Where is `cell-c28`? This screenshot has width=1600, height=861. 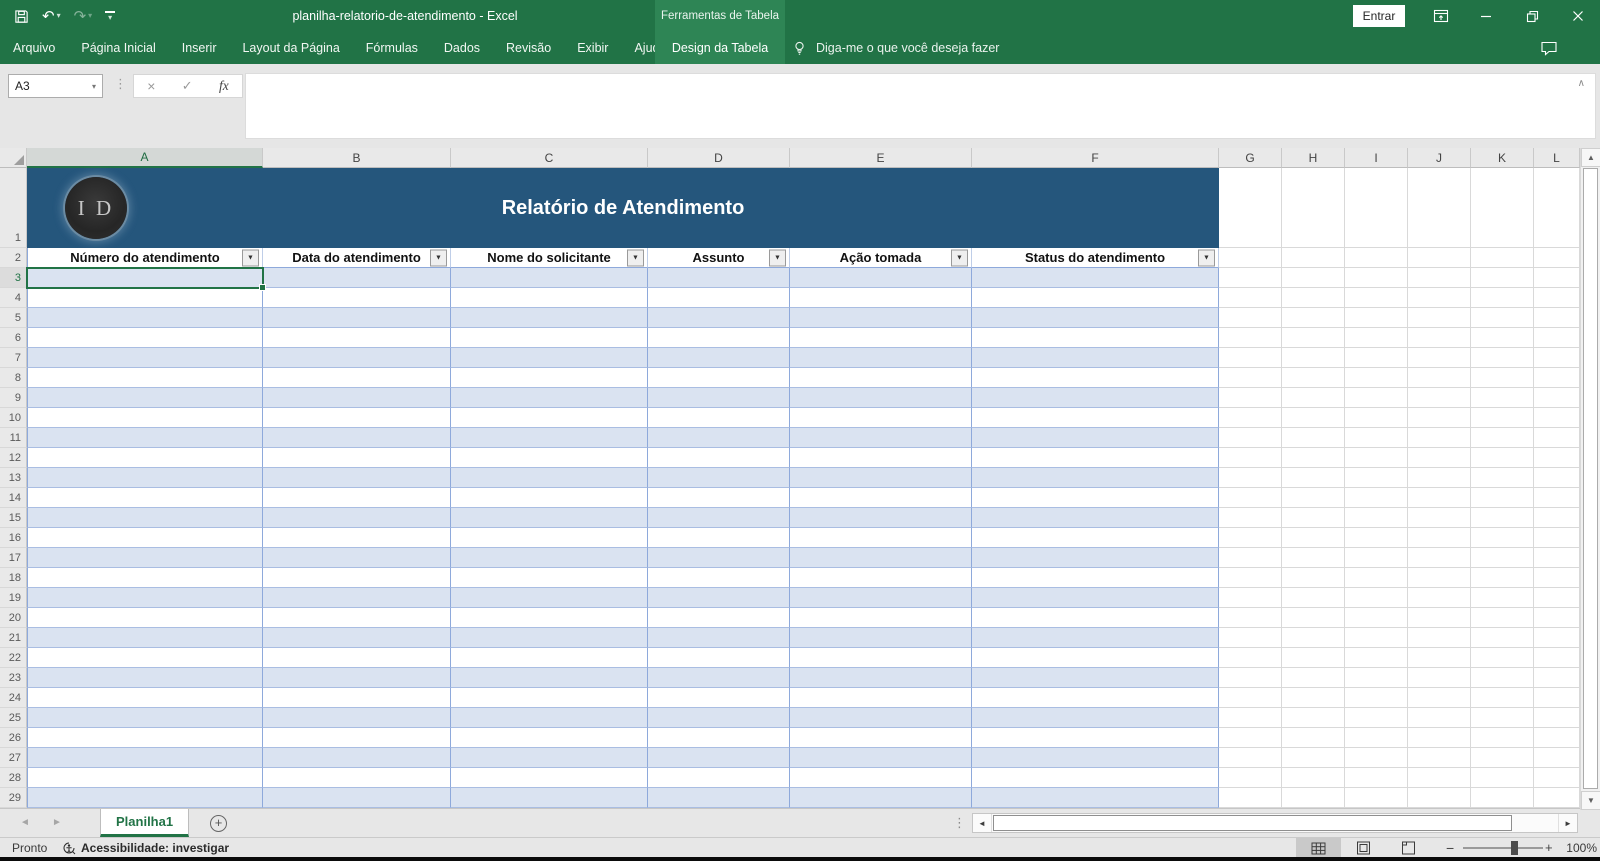 cell-c28 is located at coordinates (549, 778).